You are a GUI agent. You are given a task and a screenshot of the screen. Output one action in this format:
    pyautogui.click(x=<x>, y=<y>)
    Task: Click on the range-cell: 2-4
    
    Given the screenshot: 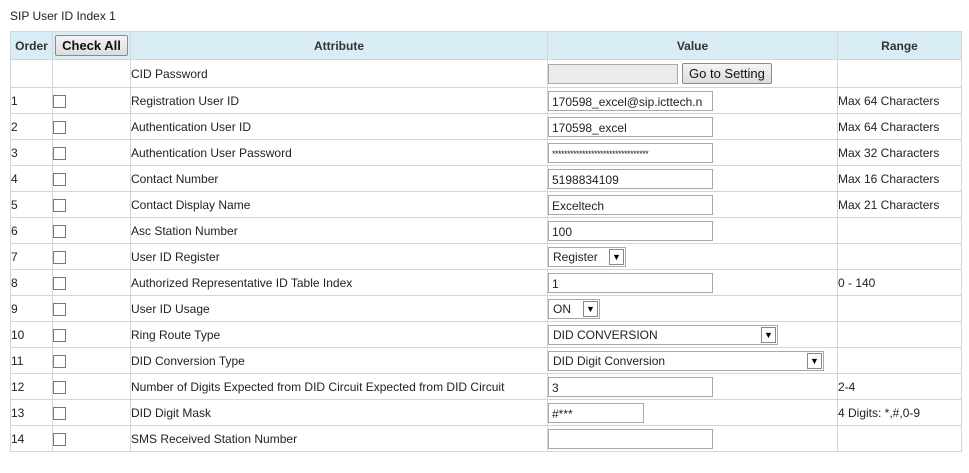 What is the action you would take?
    pyautogui.click(x=899, y=386)
    